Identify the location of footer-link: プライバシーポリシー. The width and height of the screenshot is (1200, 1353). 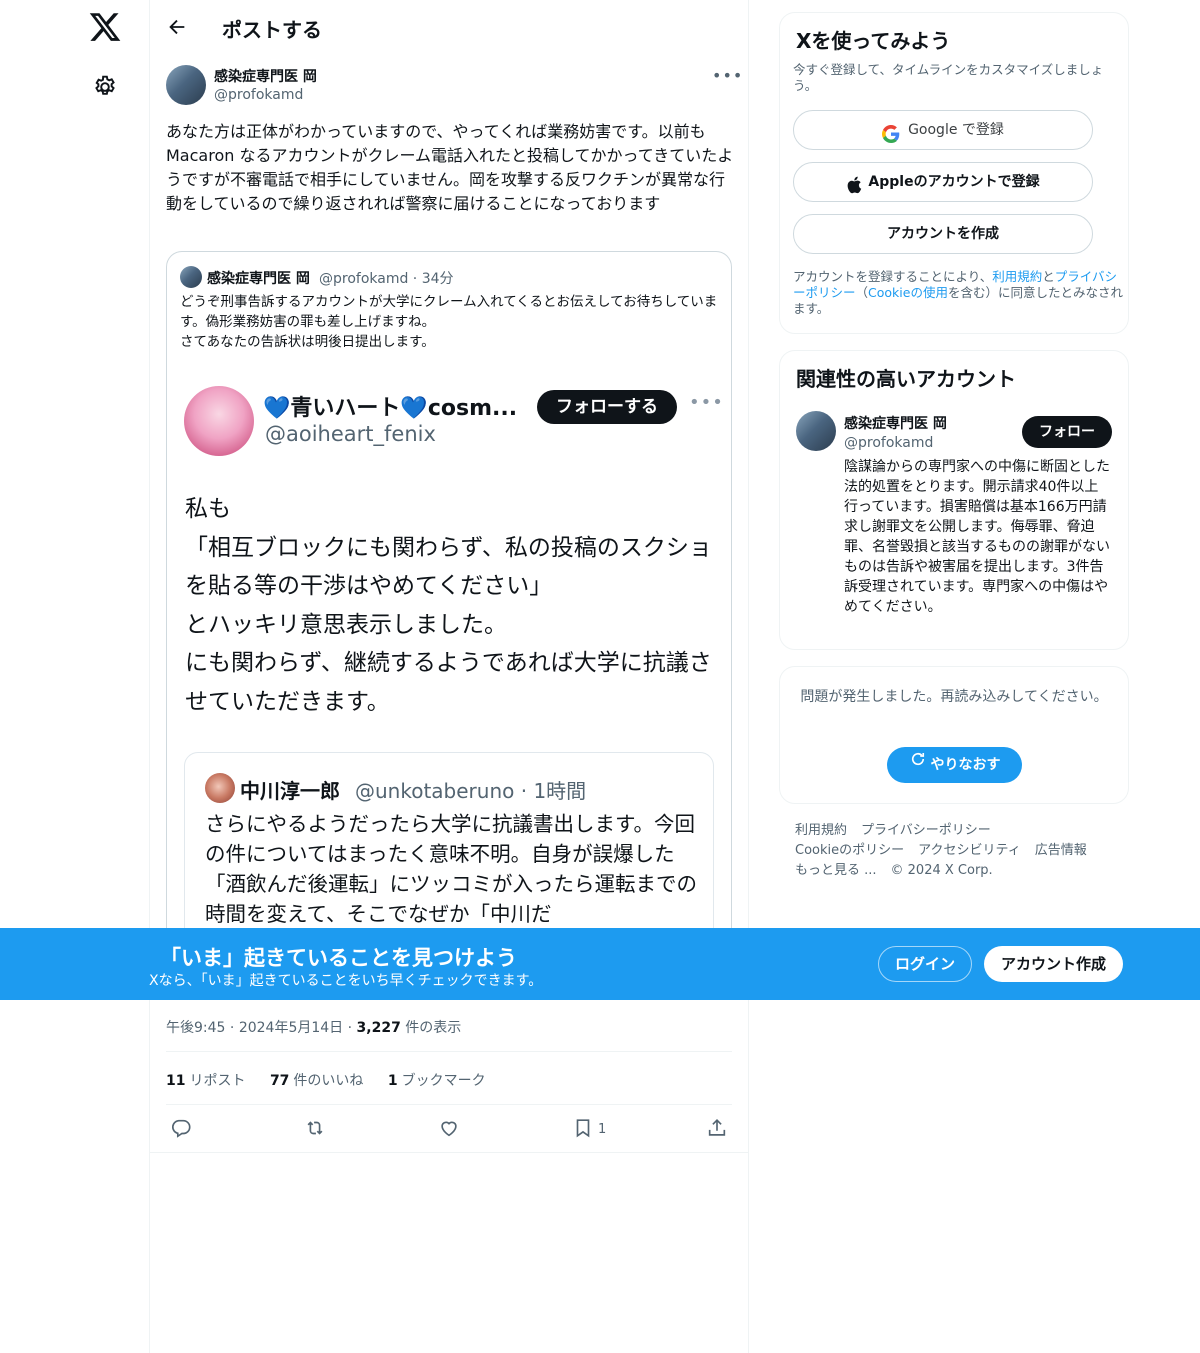
(926, 830).